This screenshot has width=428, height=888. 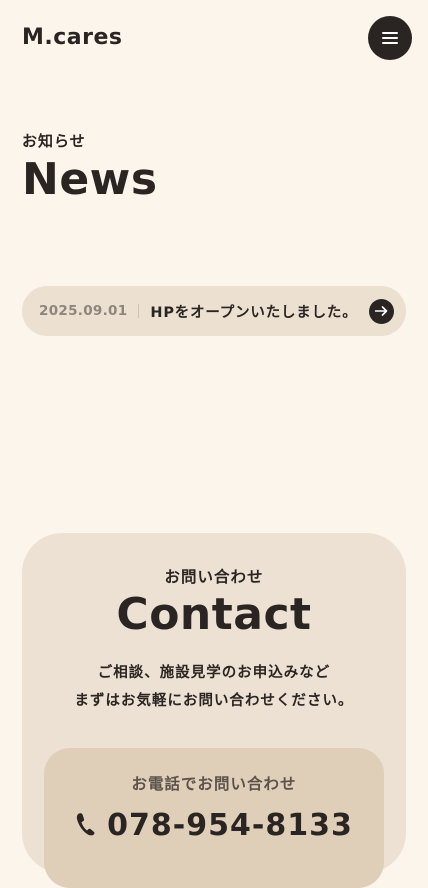 I want to click on phone-contact-box: お電話でお問い合わせ 078-954-8133, so click(x=214, y=818).